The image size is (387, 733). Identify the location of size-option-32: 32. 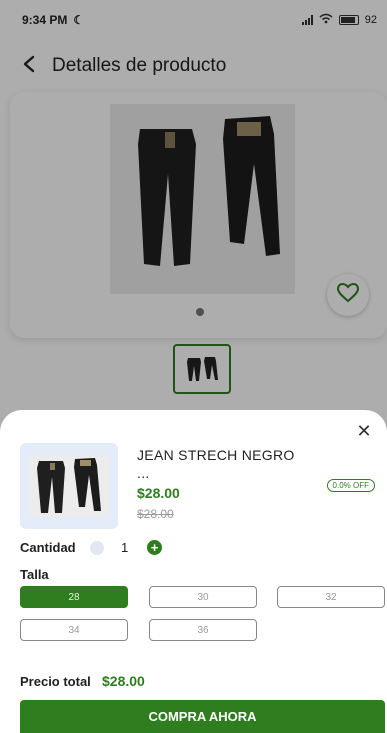
(331, 597).